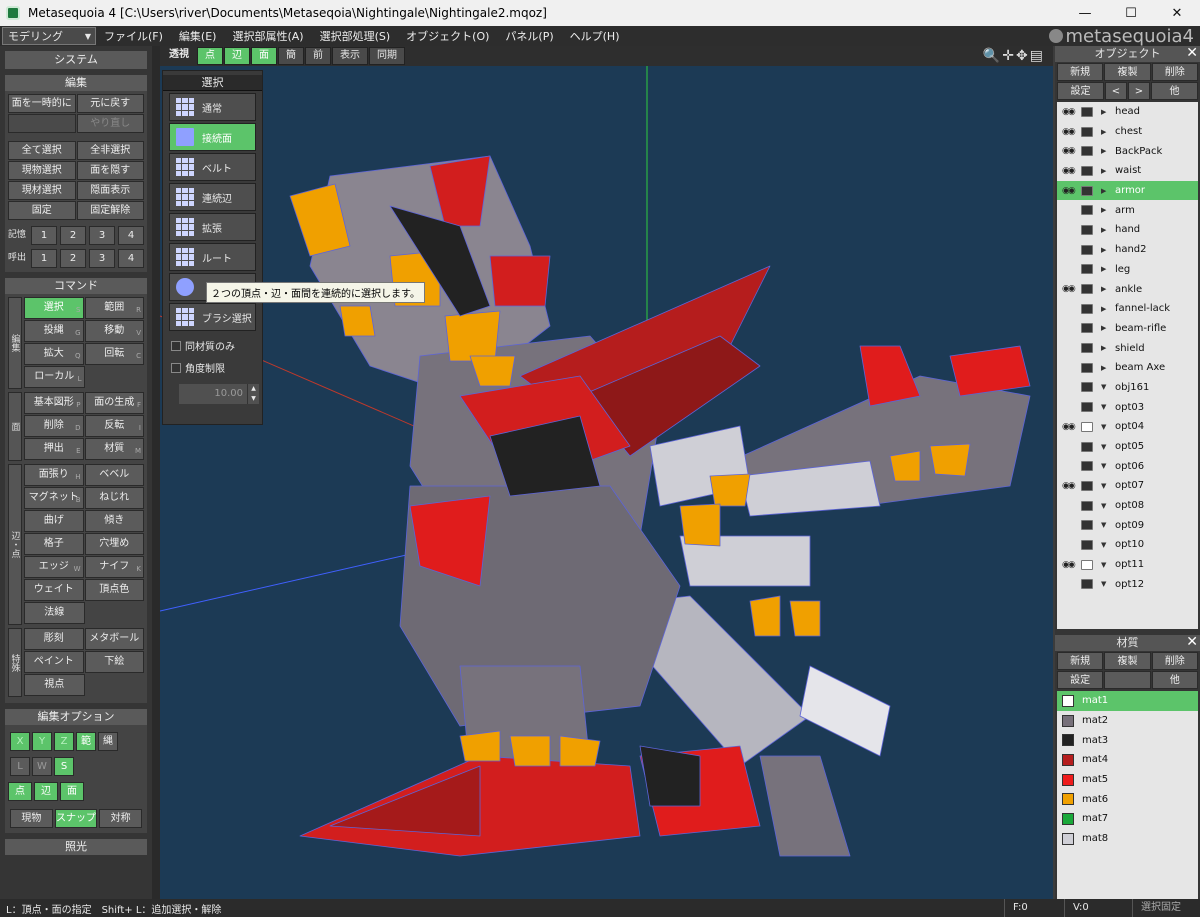 Image resolution: width=1200 pixels, height=917 pixels. Describe the element at coordinates (1127, 740) in the screenshot. I see `material-list-item: mat3` at that location.